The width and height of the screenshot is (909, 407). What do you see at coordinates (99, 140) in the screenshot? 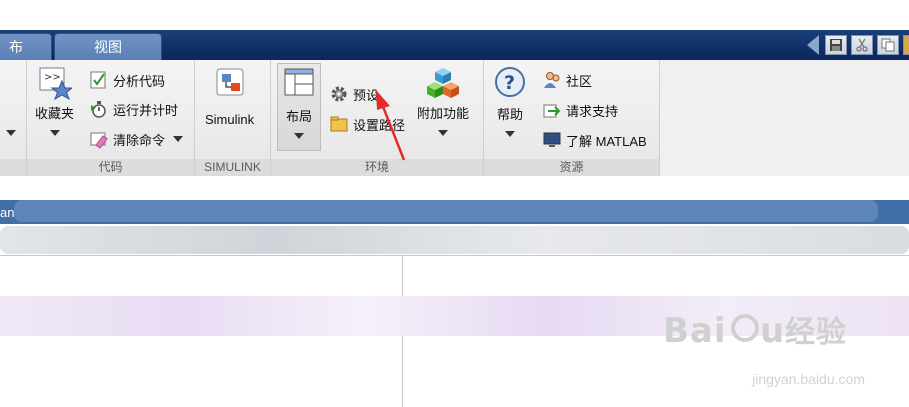
I see `eraser-icon` at bounding box center [99, 140].